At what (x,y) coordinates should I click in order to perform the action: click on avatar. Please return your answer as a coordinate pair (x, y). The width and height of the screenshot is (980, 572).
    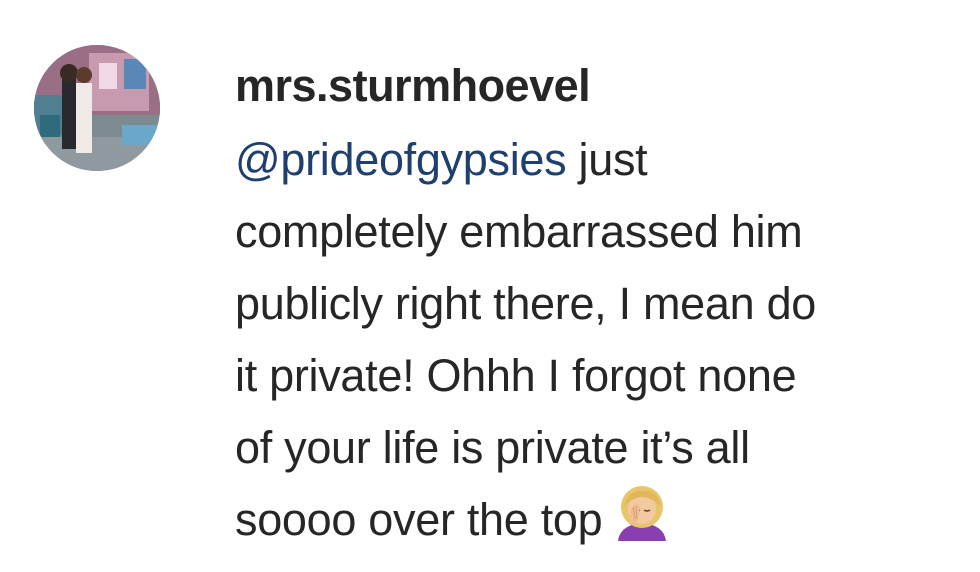
    Looking at the image, I should click on (97, 108).